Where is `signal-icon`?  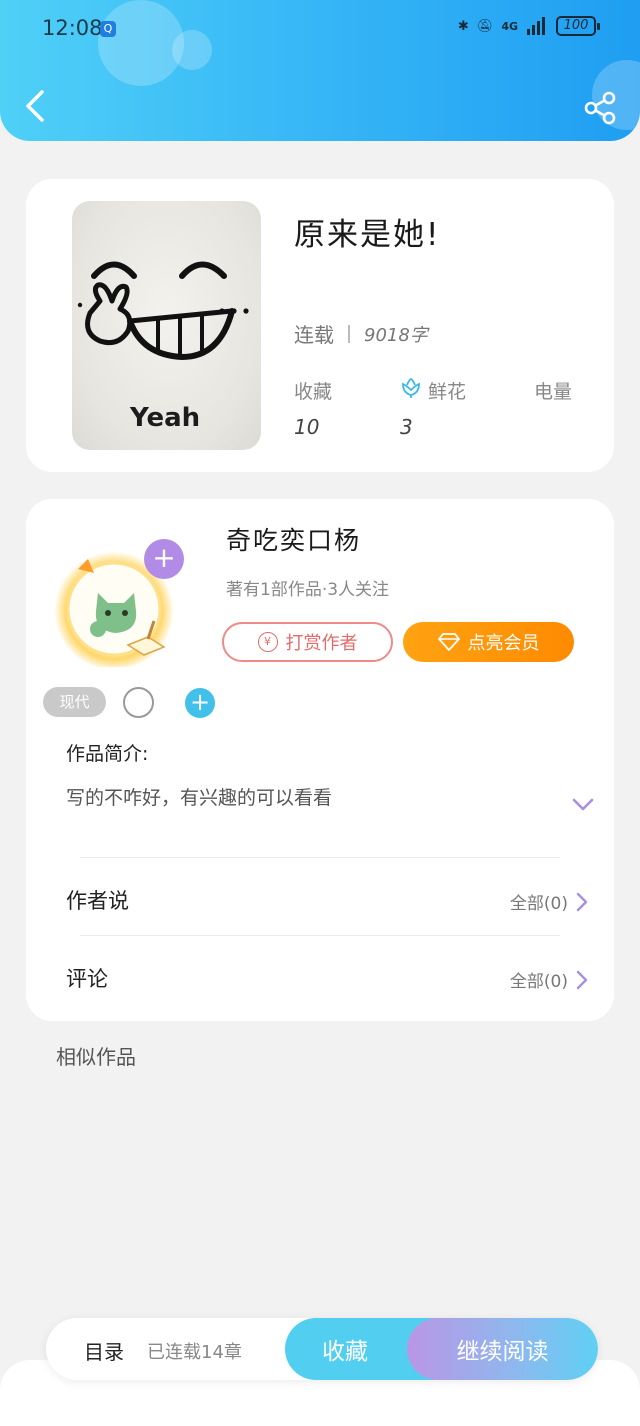
signal-icon is located at coordinates (536, 26).